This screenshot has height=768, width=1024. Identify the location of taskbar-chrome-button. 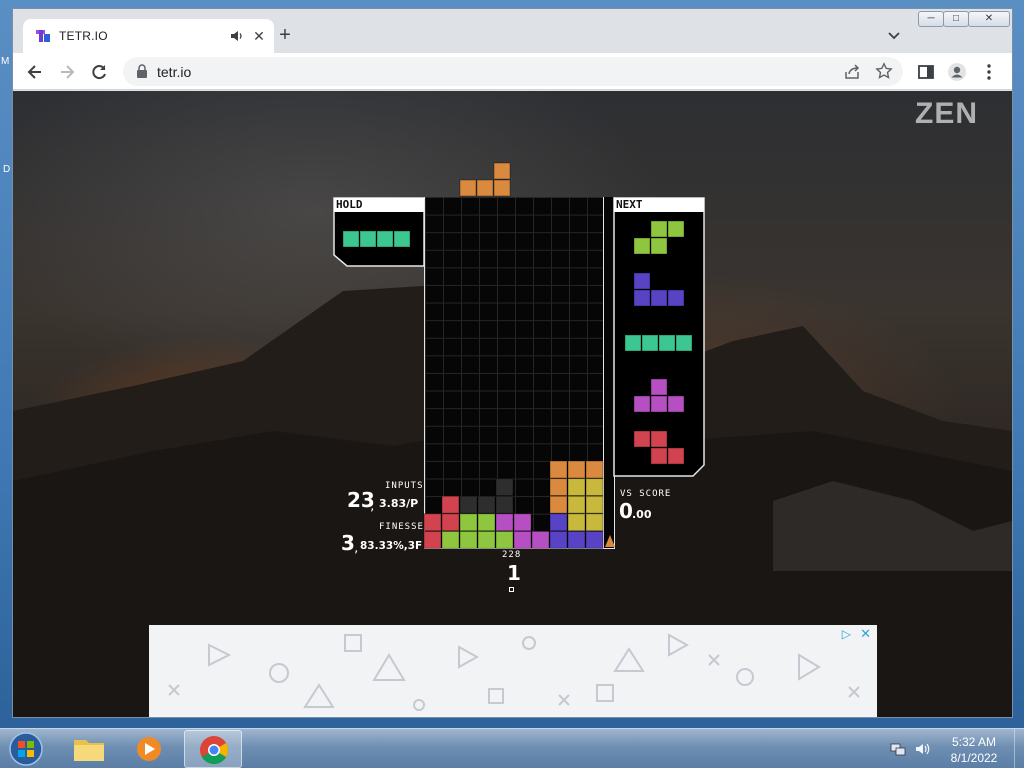
(213, 749).